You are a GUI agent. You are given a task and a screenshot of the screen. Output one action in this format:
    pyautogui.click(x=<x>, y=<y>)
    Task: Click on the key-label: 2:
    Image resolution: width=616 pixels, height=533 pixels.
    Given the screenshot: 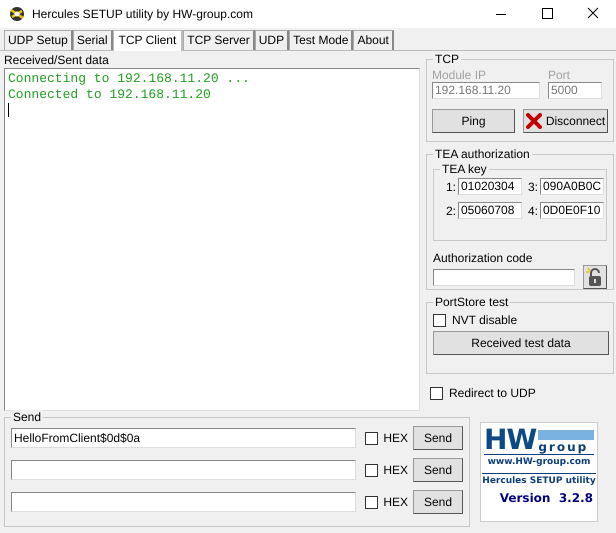 What is the action you would take?
    pyautogui.click(x=450, y=211)
    